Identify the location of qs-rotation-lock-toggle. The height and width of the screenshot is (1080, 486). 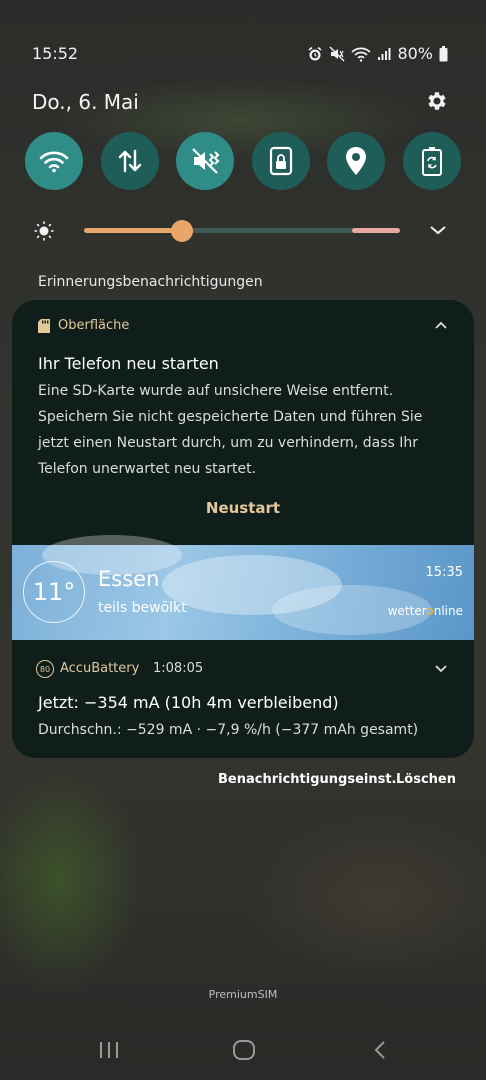
(280, 161).